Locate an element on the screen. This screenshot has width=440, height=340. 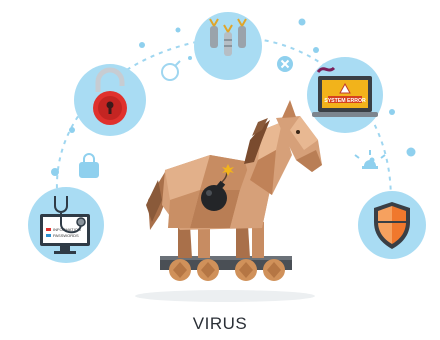
monitor-line-2: PASSWORDS is located at coordinates (66, 235).